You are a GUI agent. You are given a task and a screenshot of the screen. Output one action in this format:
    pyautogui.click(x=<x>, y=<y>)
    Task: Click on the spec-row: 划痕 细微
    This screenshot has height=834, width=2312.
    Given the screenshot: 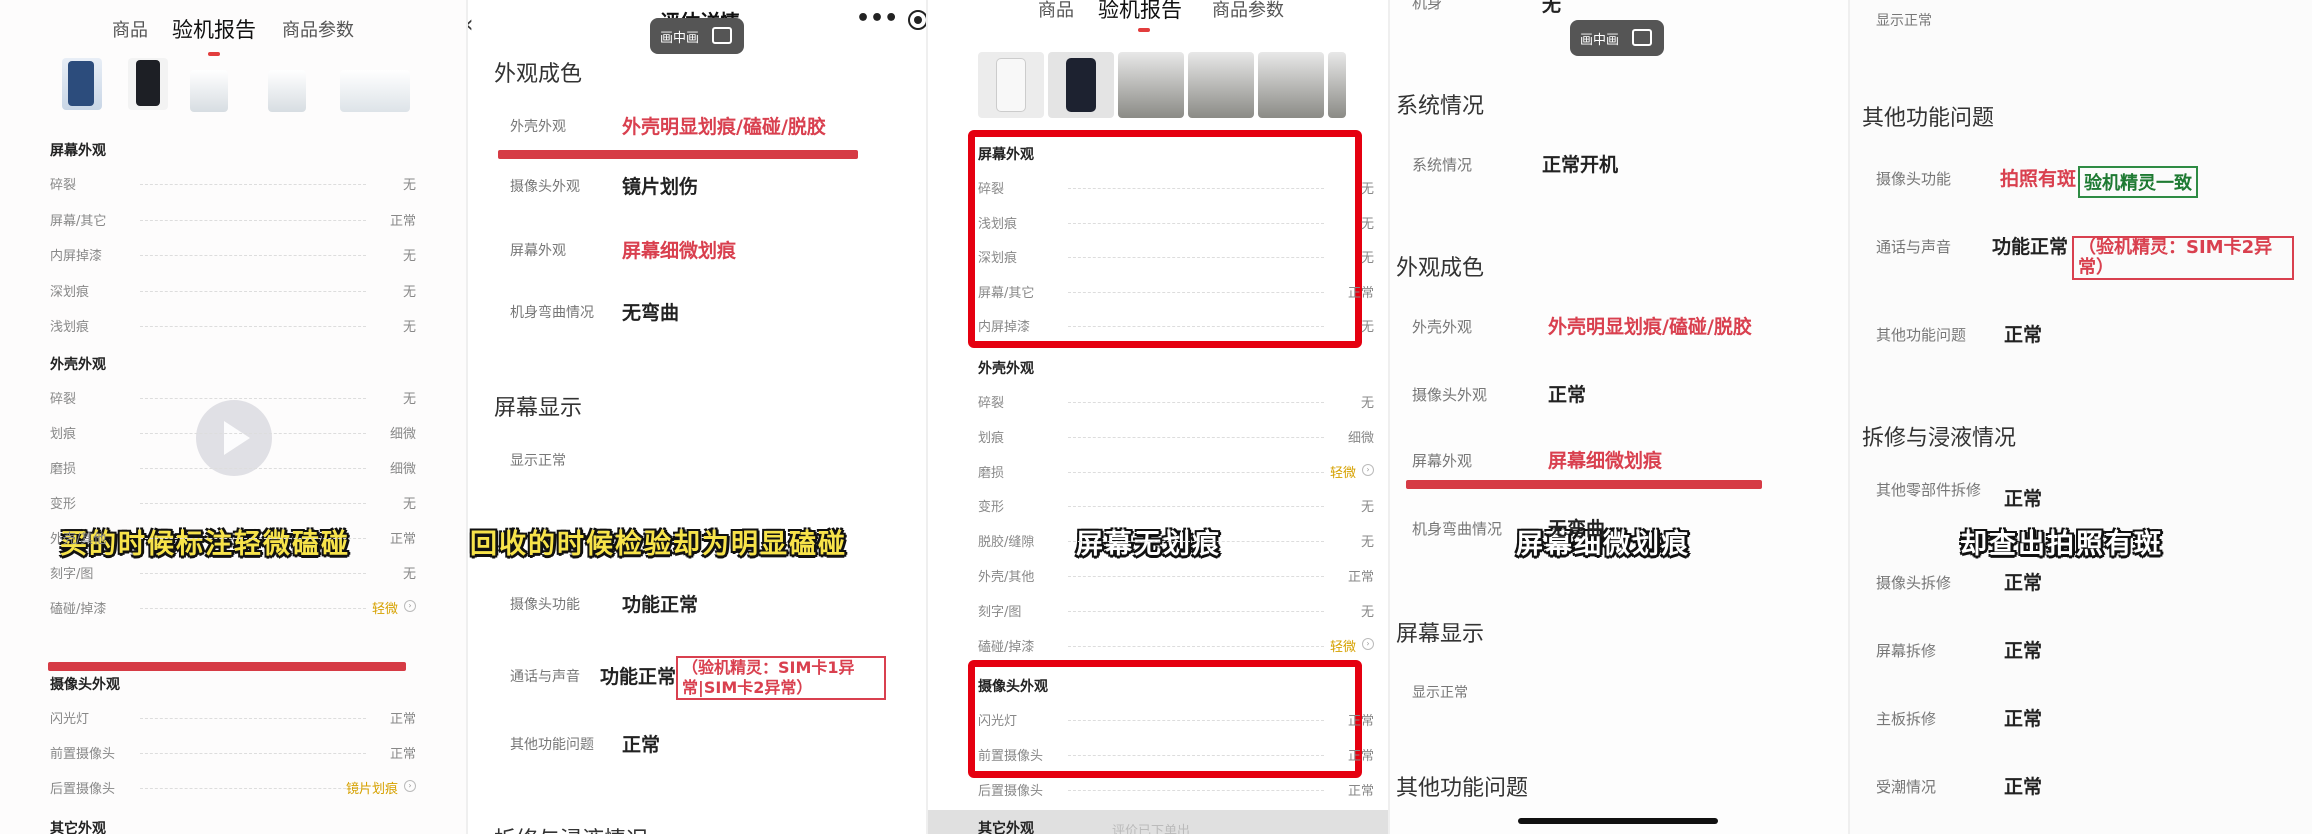 What is the action you would take?
    pyautogui.click(x=1176, y=438)
    